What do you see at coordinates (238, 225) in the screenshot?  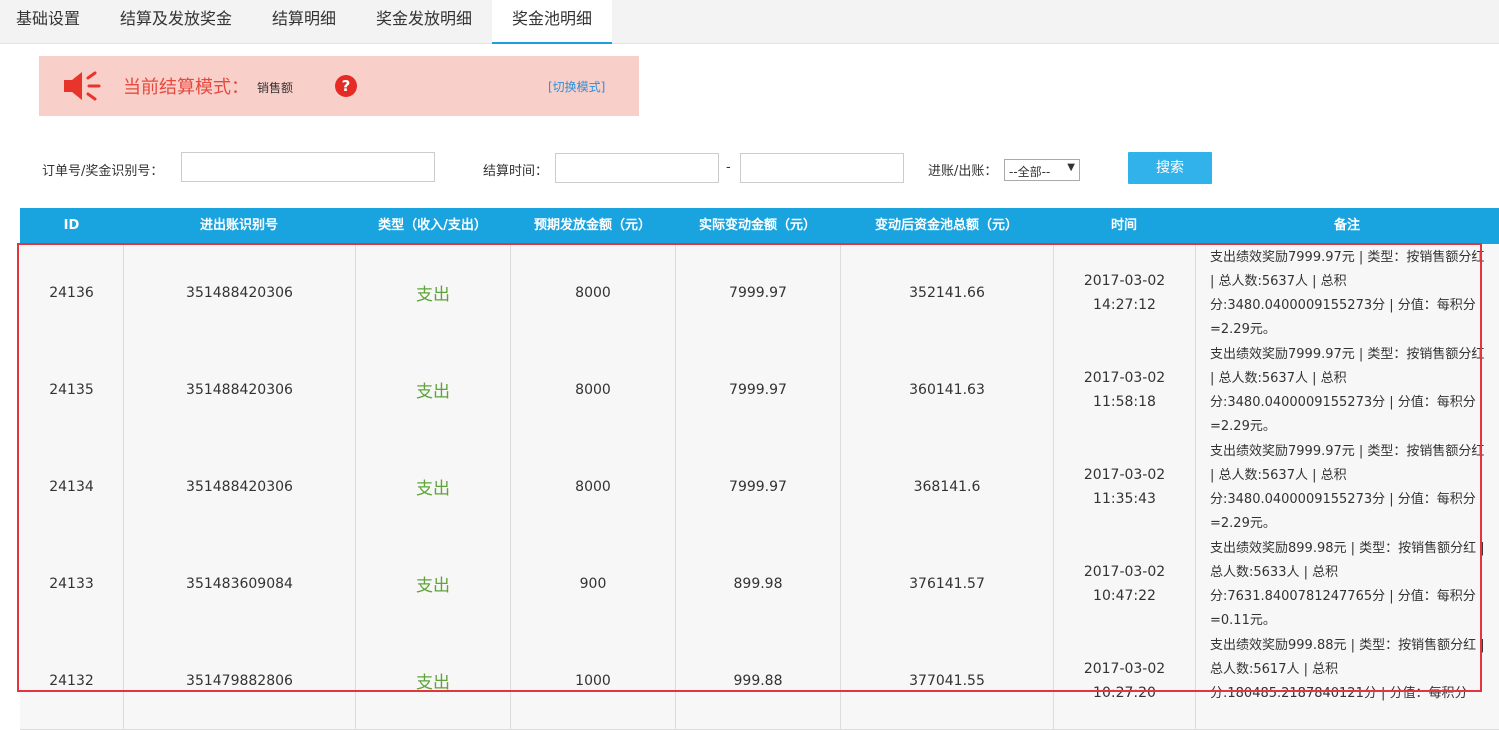 I see `column-header-code: 进出账识别号` at bounding box center [238, 225].